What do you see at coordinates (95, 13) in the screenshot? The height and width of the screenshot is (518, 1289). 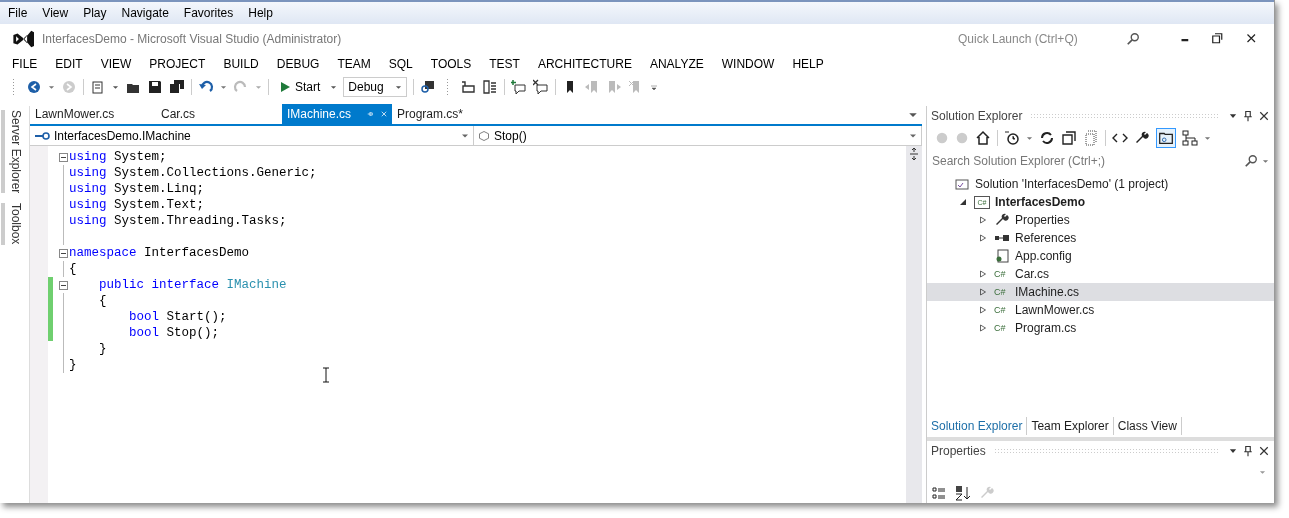 I see `menu-item: Play` at bounding box center [95, 13].